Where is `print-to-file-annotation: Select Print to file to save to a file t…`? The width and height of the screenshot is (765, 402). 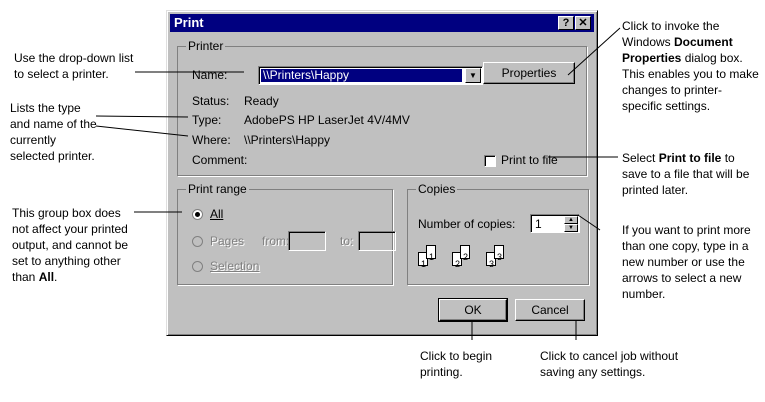
print-to-file-annotation: Select Print to file to save to a file t… is located at coordinates (686, 174).